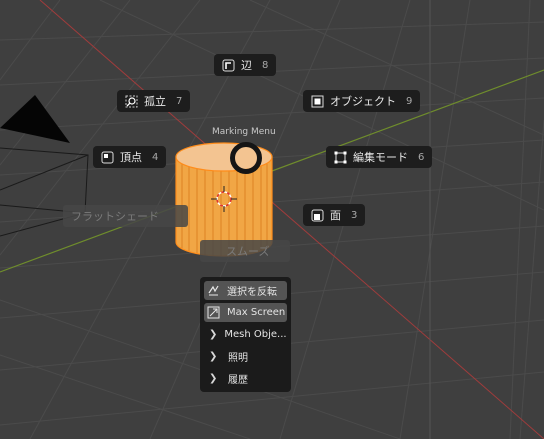  What do you see at coordinates (248, 251) in the screenshot?
I see `smooth-shade-label: スムーズ` at bounding box center [248, 251].